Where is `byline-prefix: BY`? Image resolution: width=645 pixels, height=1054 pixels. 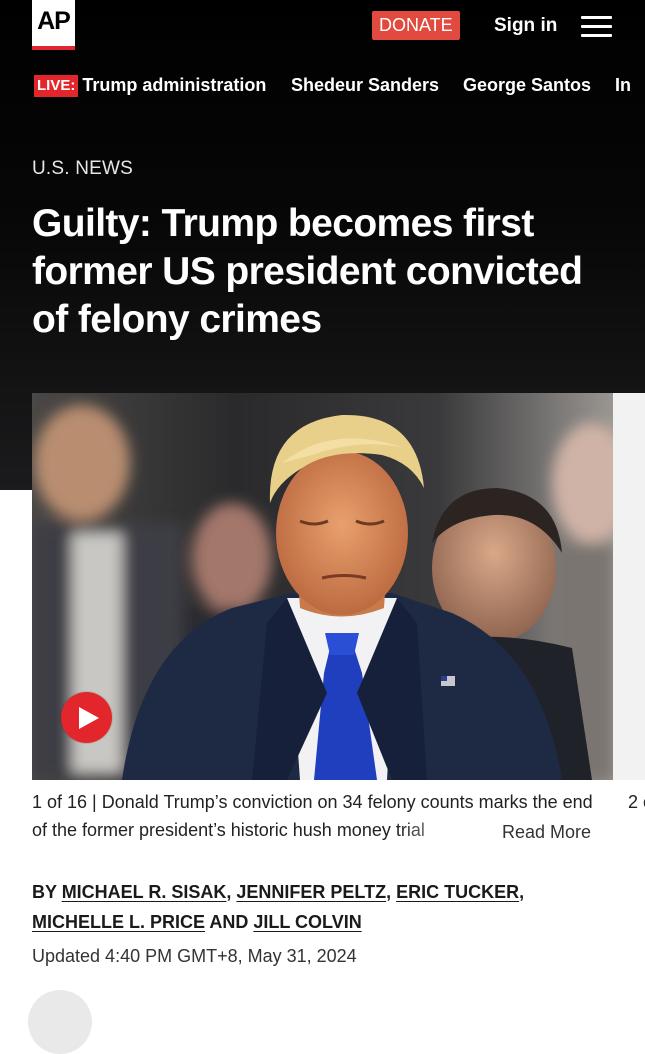
byline-prefix: BY is located at coordinates (47, 892).